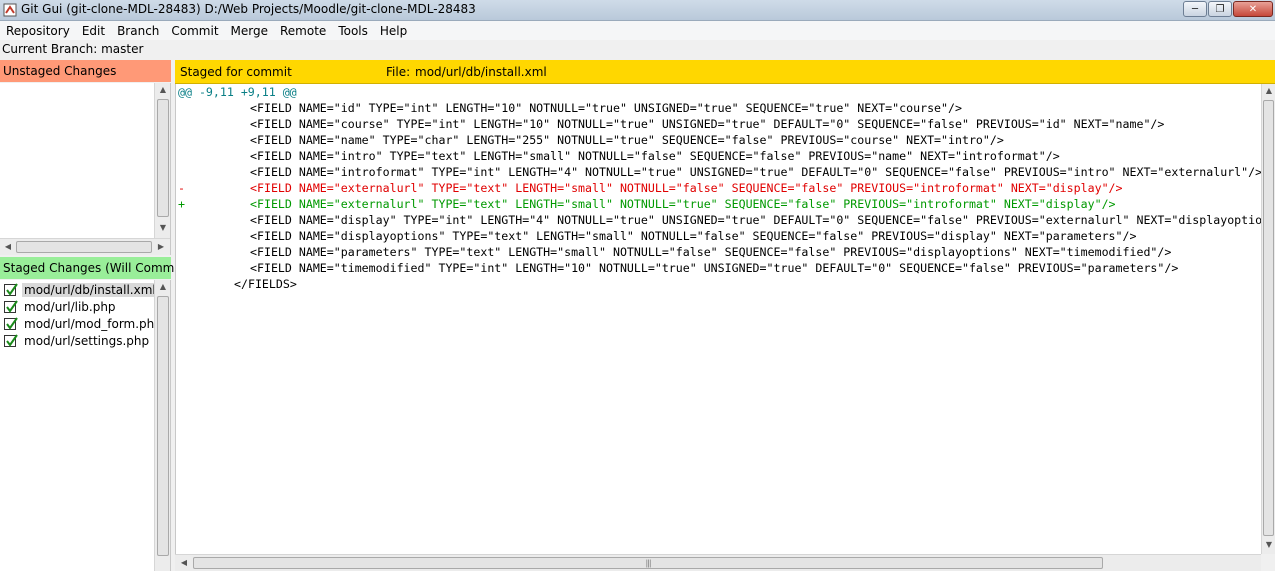 The width and height of the screenshot is (1275, 571). Describe the element at coordinates (1253, 9) in the screenshot. I see `close-icon: ✕` at that location.